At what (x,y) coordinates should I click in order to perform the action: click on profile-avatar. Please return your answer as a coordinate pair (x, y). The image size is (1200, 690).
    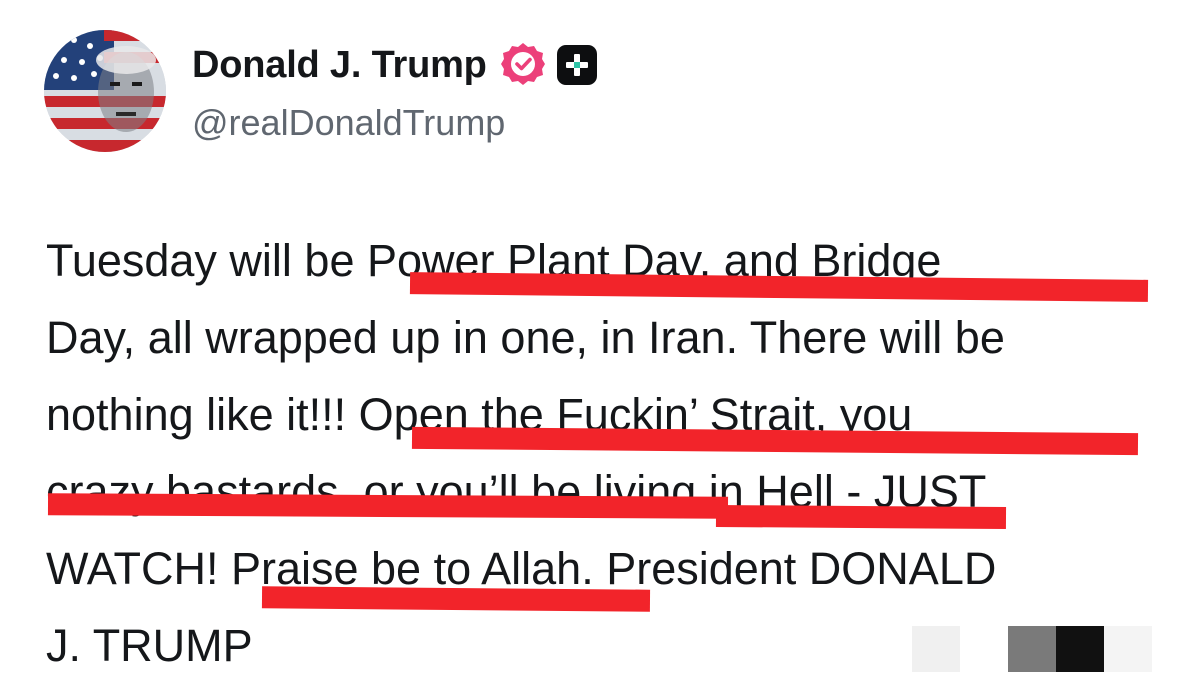
    Looking at the image, I should click on (105, 91).